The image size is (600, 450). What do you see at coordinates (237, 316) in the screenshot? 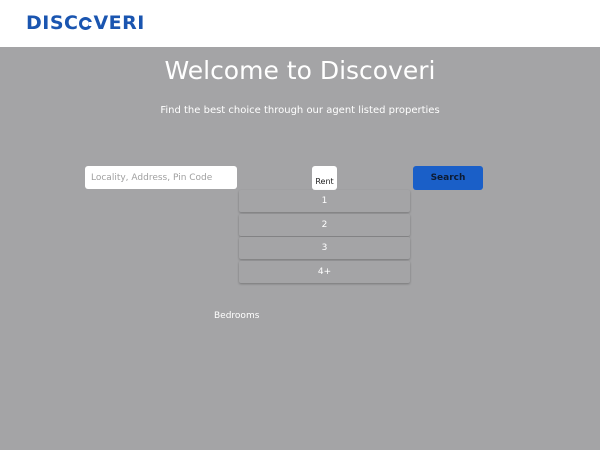
I see `bedrooms-label: Bedrooms` at bounding box center [237, 316].